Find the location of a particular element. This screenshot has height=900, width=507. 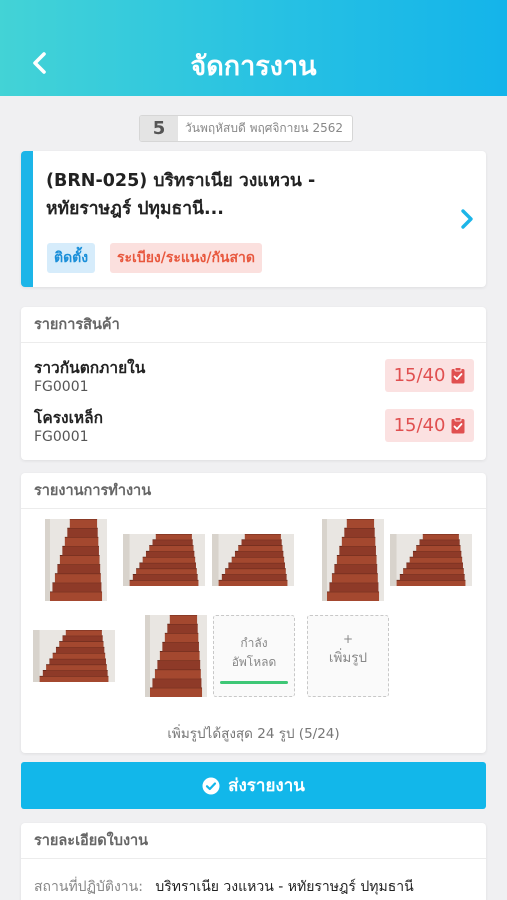

product-name: ราวกันตกภายใน is located at coordinates (90, 368).